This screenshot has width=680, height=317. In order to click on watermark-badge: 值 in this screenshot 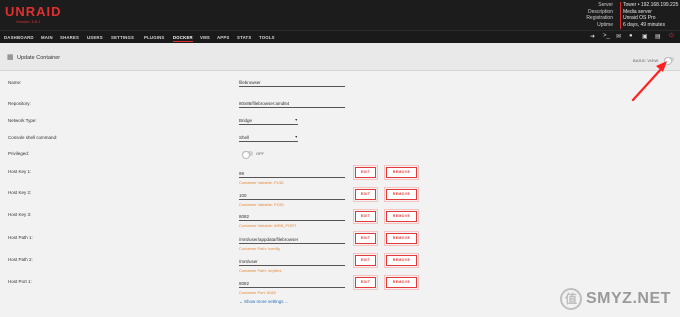, I will do `click(571, 299)`.